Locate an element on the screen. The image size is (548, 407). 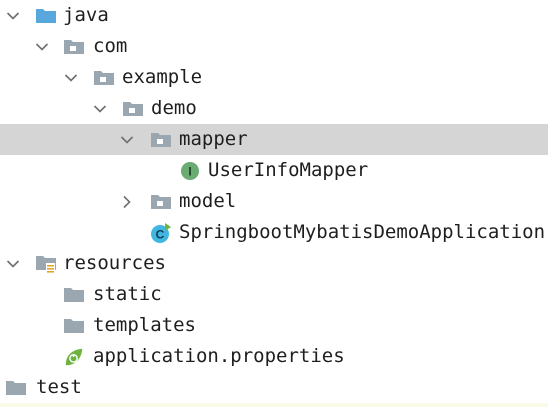
tree-item-demo: demo is located at coordinates (274, 108).